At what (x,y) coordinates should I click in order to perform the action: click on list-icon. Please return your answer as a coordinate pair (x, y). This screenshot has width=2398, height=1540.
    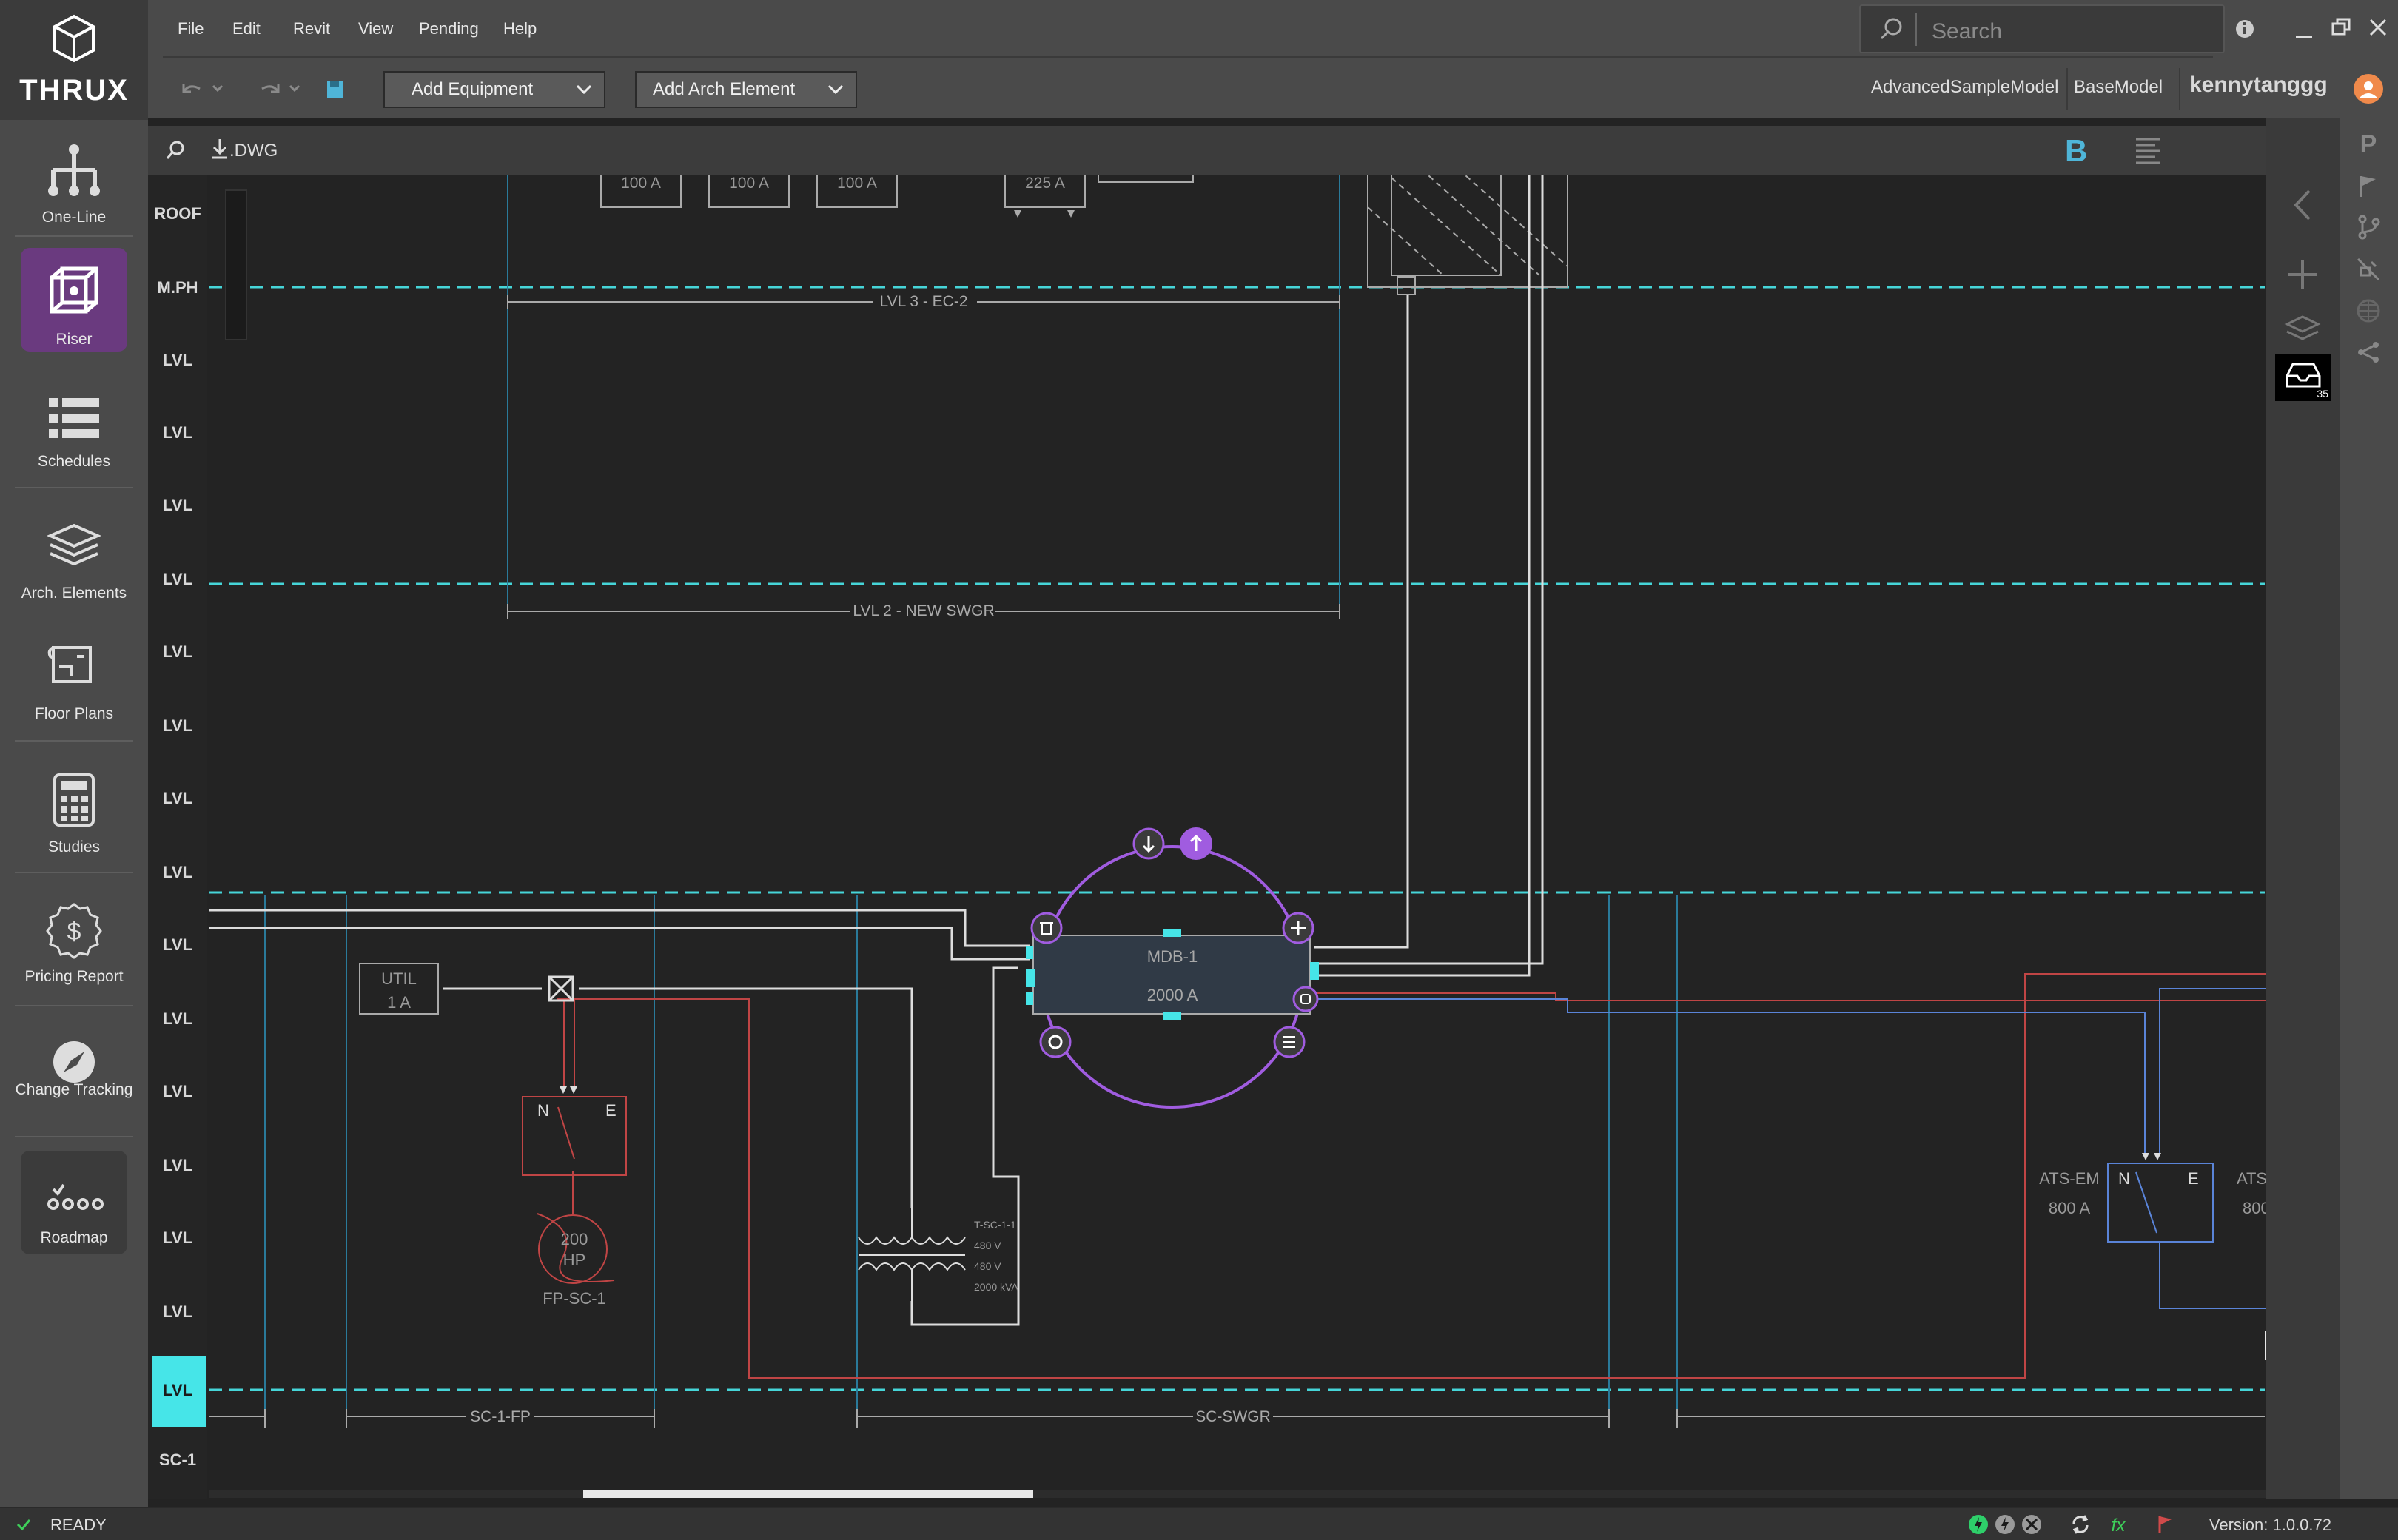
    Looking at the image, I should click on (74, 418).